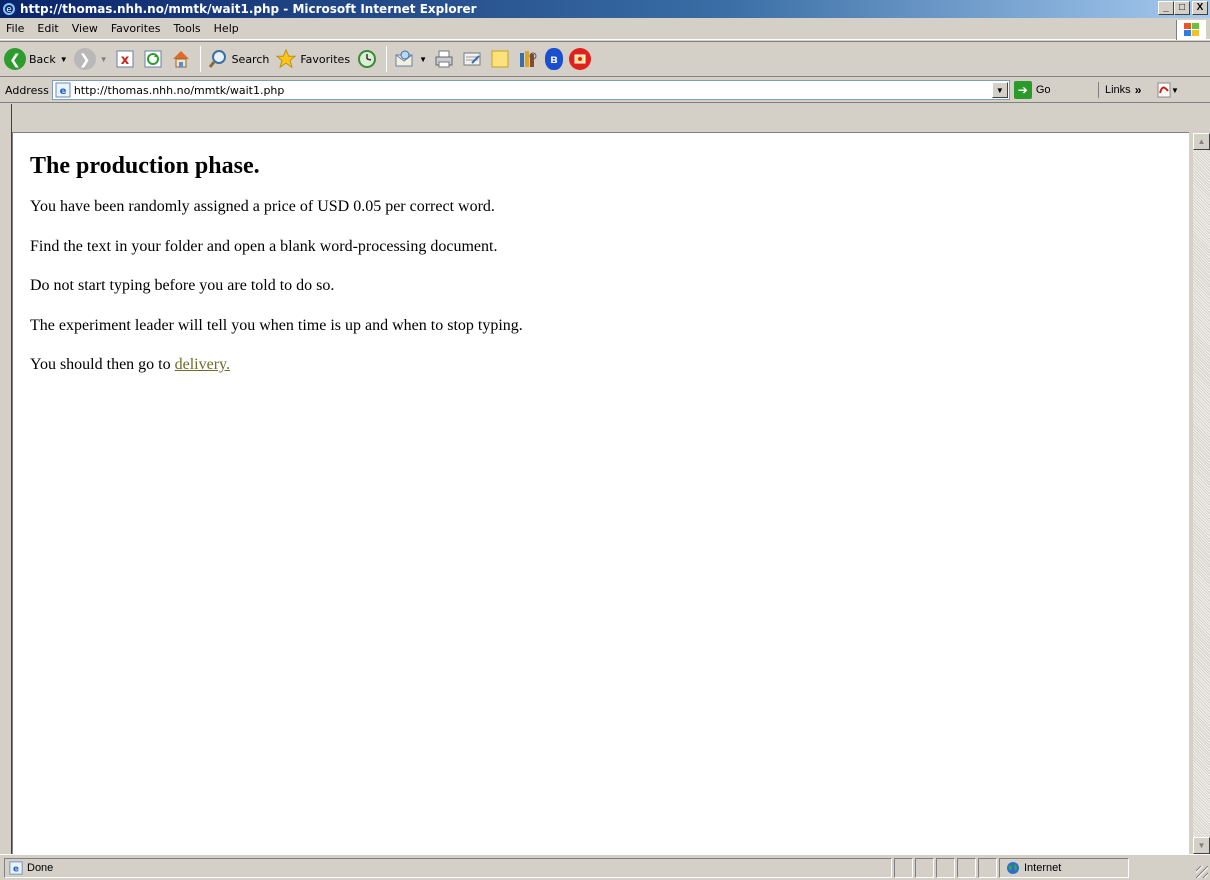  What do you see at coordinates (1191, 30) in the screenshot?
I see `windows-logo-icon` at bounding box center [1191, 30].